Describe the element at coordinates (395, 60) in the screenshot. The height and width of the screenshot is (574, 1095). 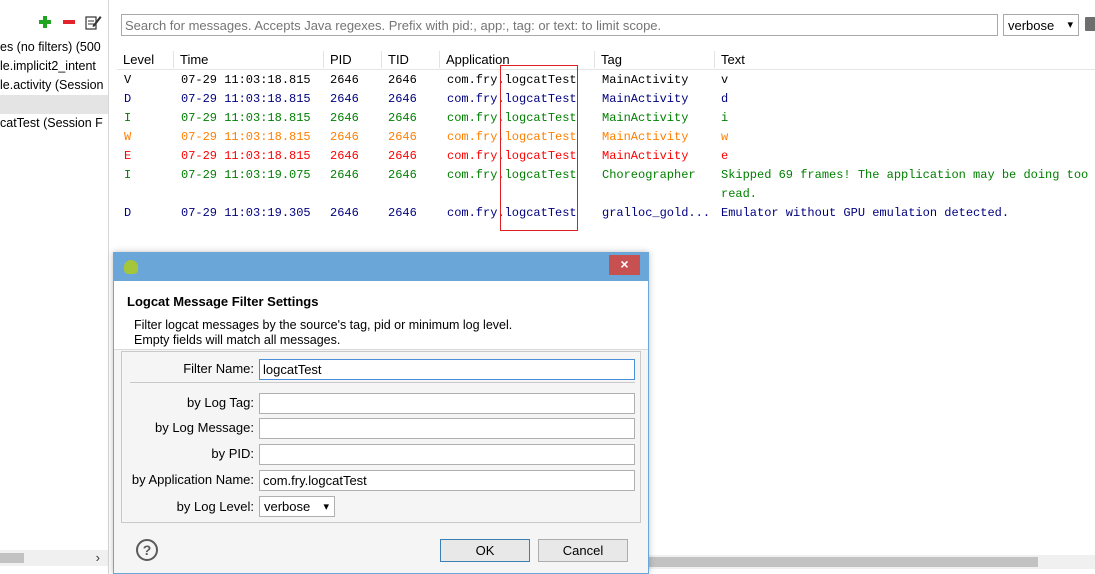
I see `column-header-tid: TID` at that location.